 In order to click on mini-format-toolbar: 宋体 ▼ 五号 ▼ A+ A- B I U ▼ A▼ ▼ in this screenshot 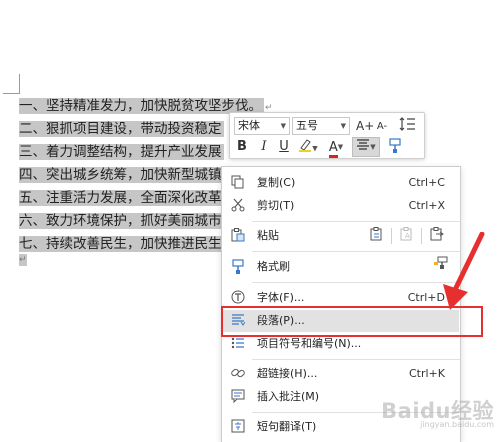, I will do `click(327, 135)`.